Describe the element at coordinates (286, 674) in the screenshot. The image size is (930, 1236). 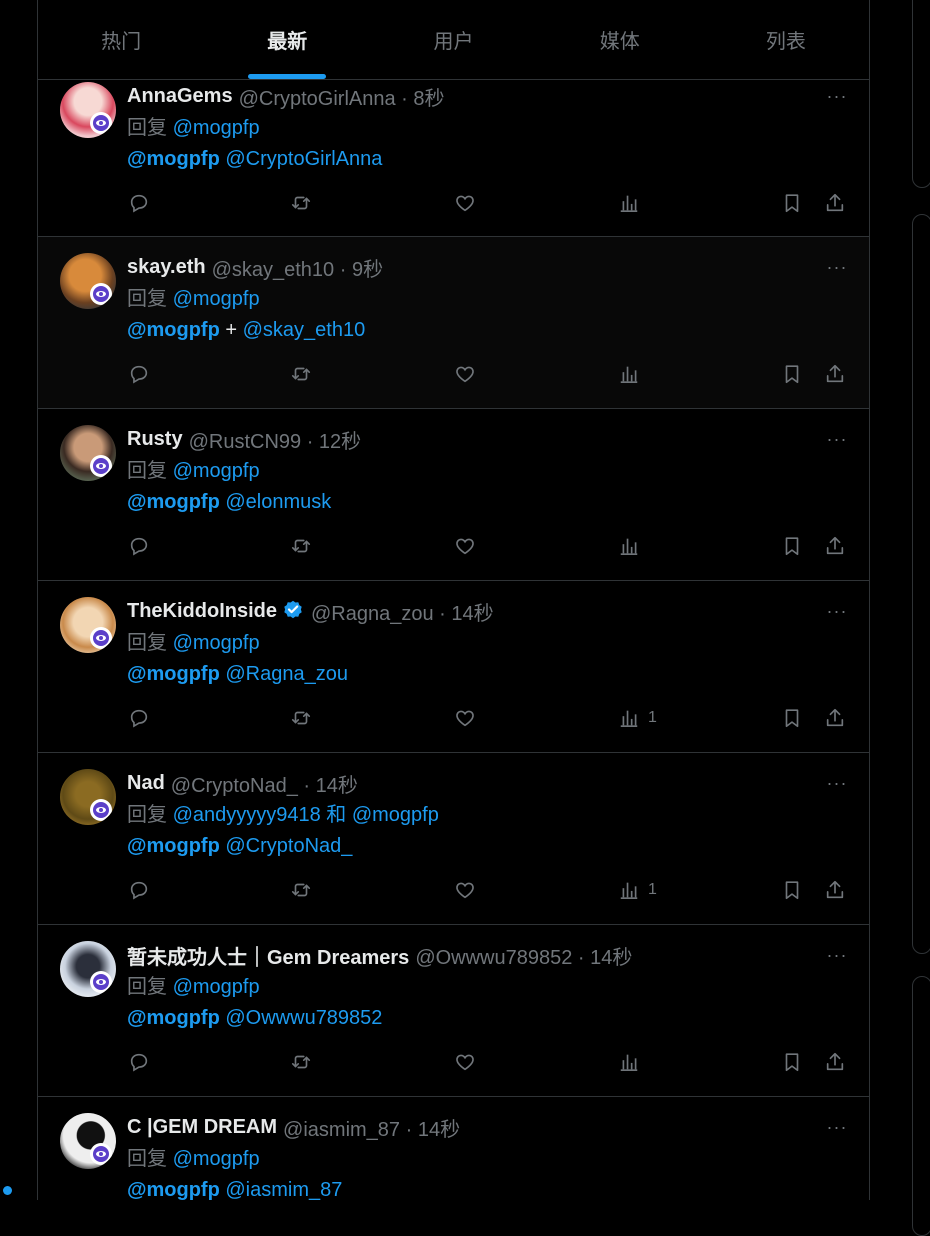
I see `mention-link: @Ragna_zou` at that location.